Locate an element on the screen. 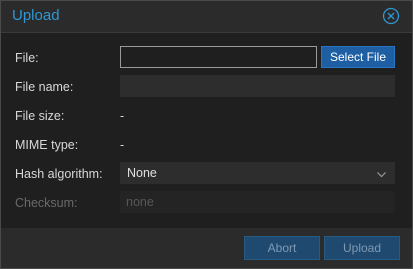  file-name-label: File name: is located at coordinates (44, 87).